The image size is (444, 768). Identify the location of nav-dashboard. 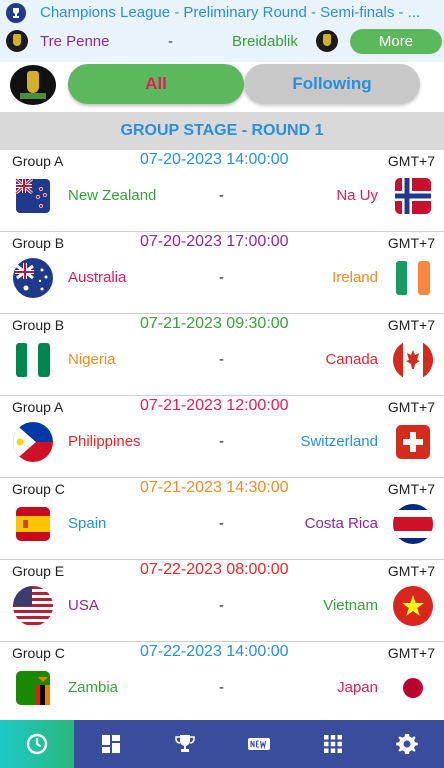
(111, 744).